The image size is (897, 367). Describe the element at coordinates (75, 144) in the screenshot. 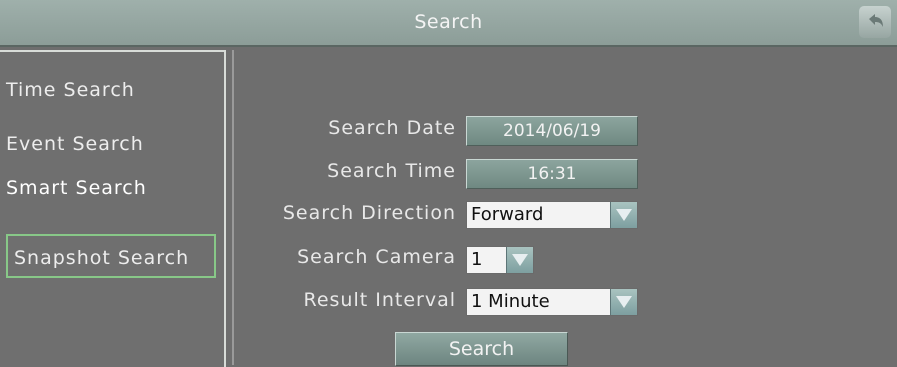

I see `sidebar-item-event-search: Event Search` at that location.